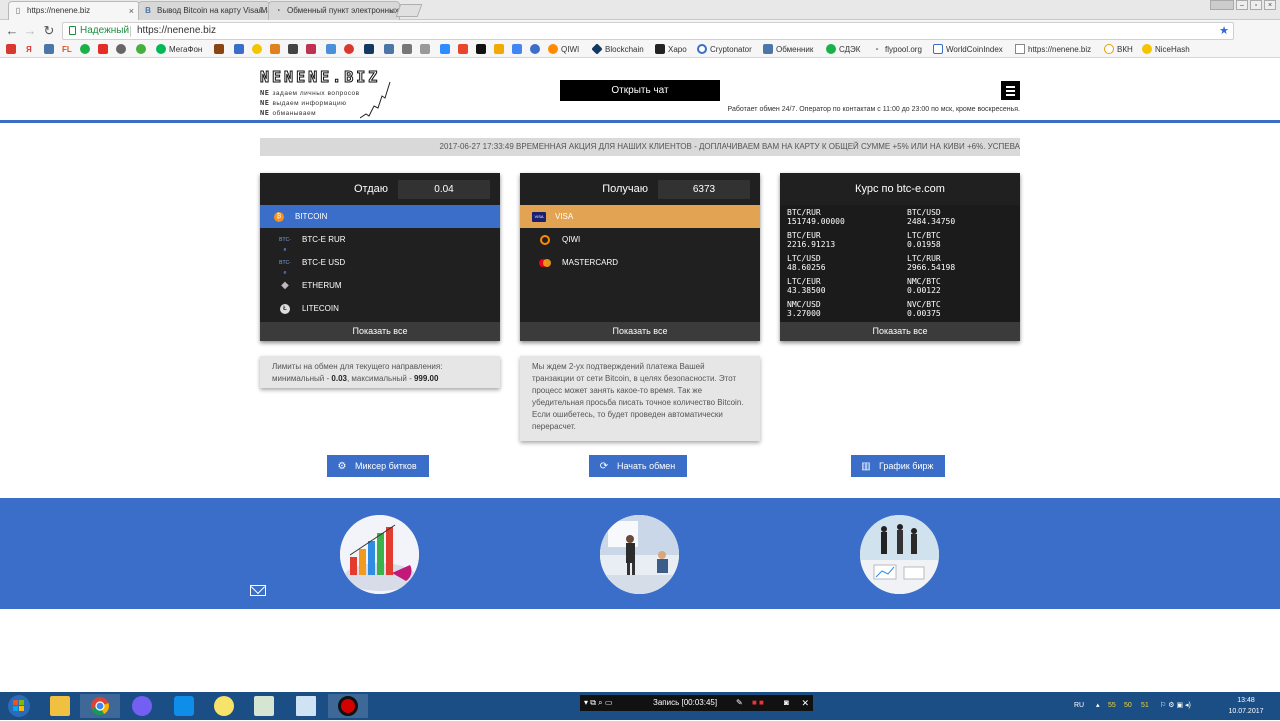 This screenshot has width=1280, height=721. Describe the element at coordinates (1175, 706) in the screenshot. I see `tray-icons: ⚐ ⚙ ▣ ◂)` at that location.